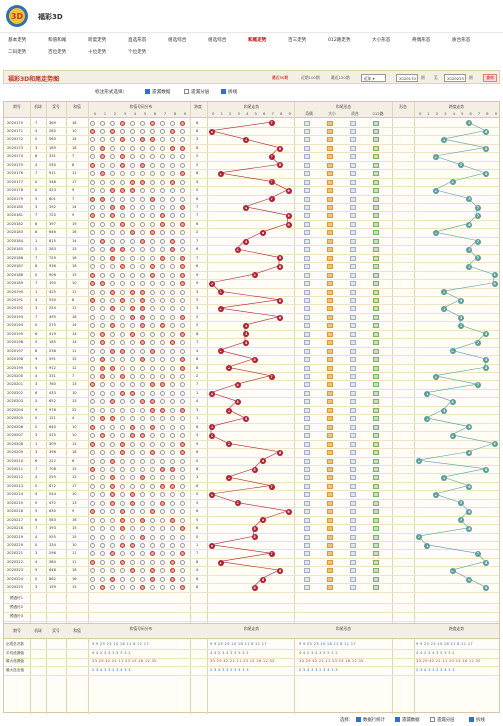  Describe the element at coordinates (97, 52) in the screenshot. I see `nav-item: 十位走势` at that location.